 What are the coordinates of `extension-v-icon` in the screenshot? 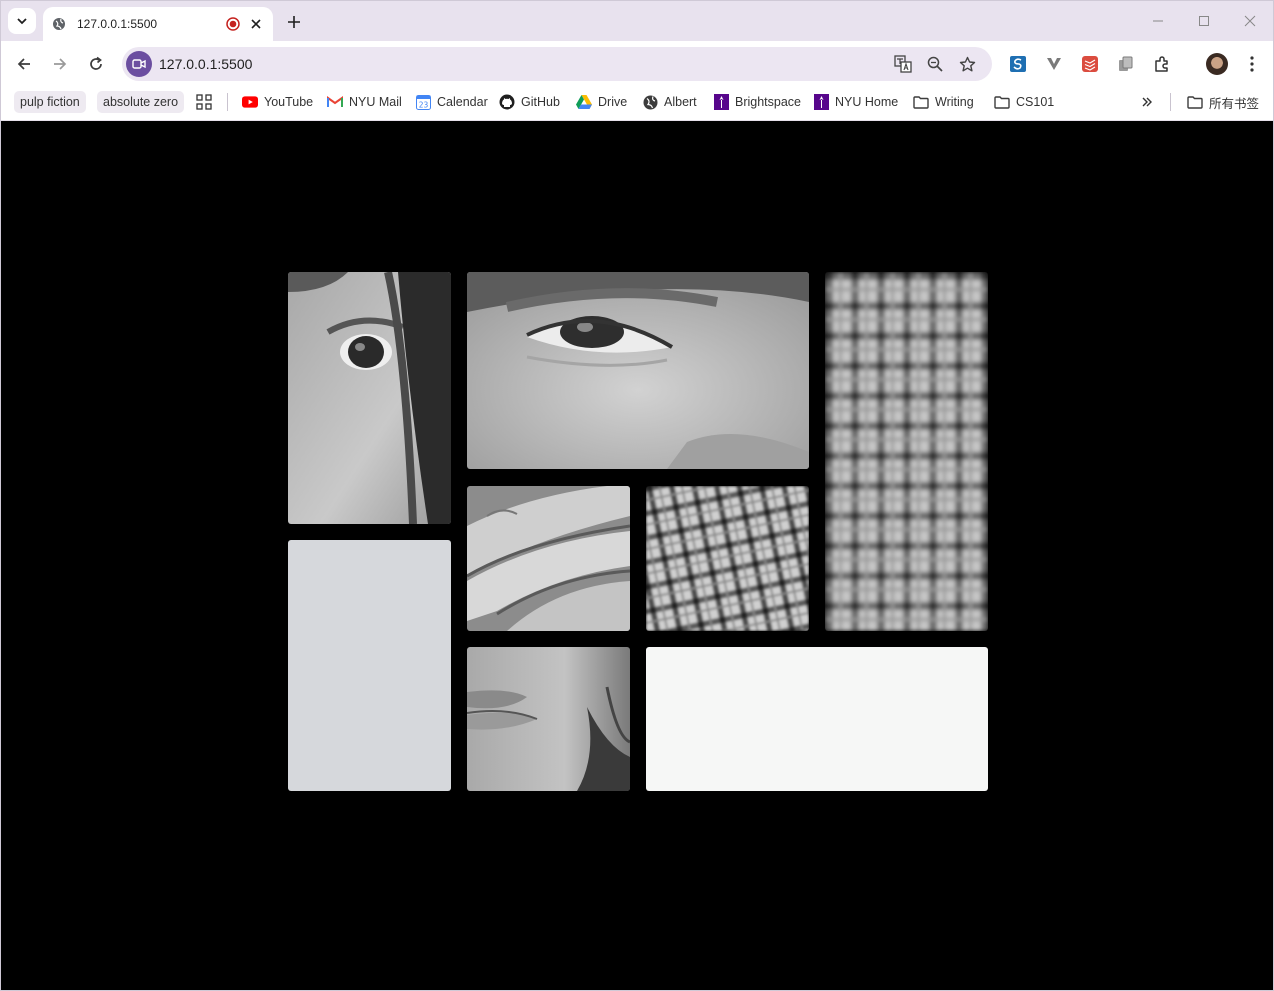 It's located at (1054, 64).